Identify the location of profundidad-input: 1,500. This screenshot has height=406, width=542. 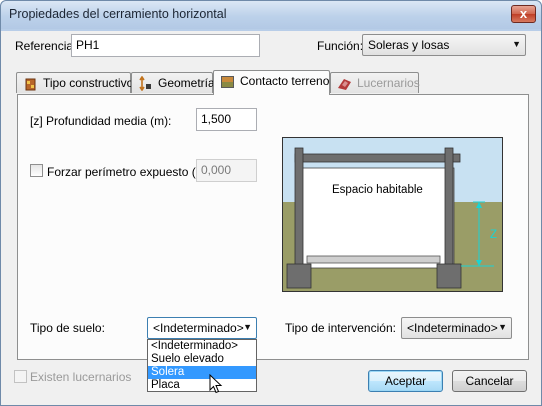
(226, 119).